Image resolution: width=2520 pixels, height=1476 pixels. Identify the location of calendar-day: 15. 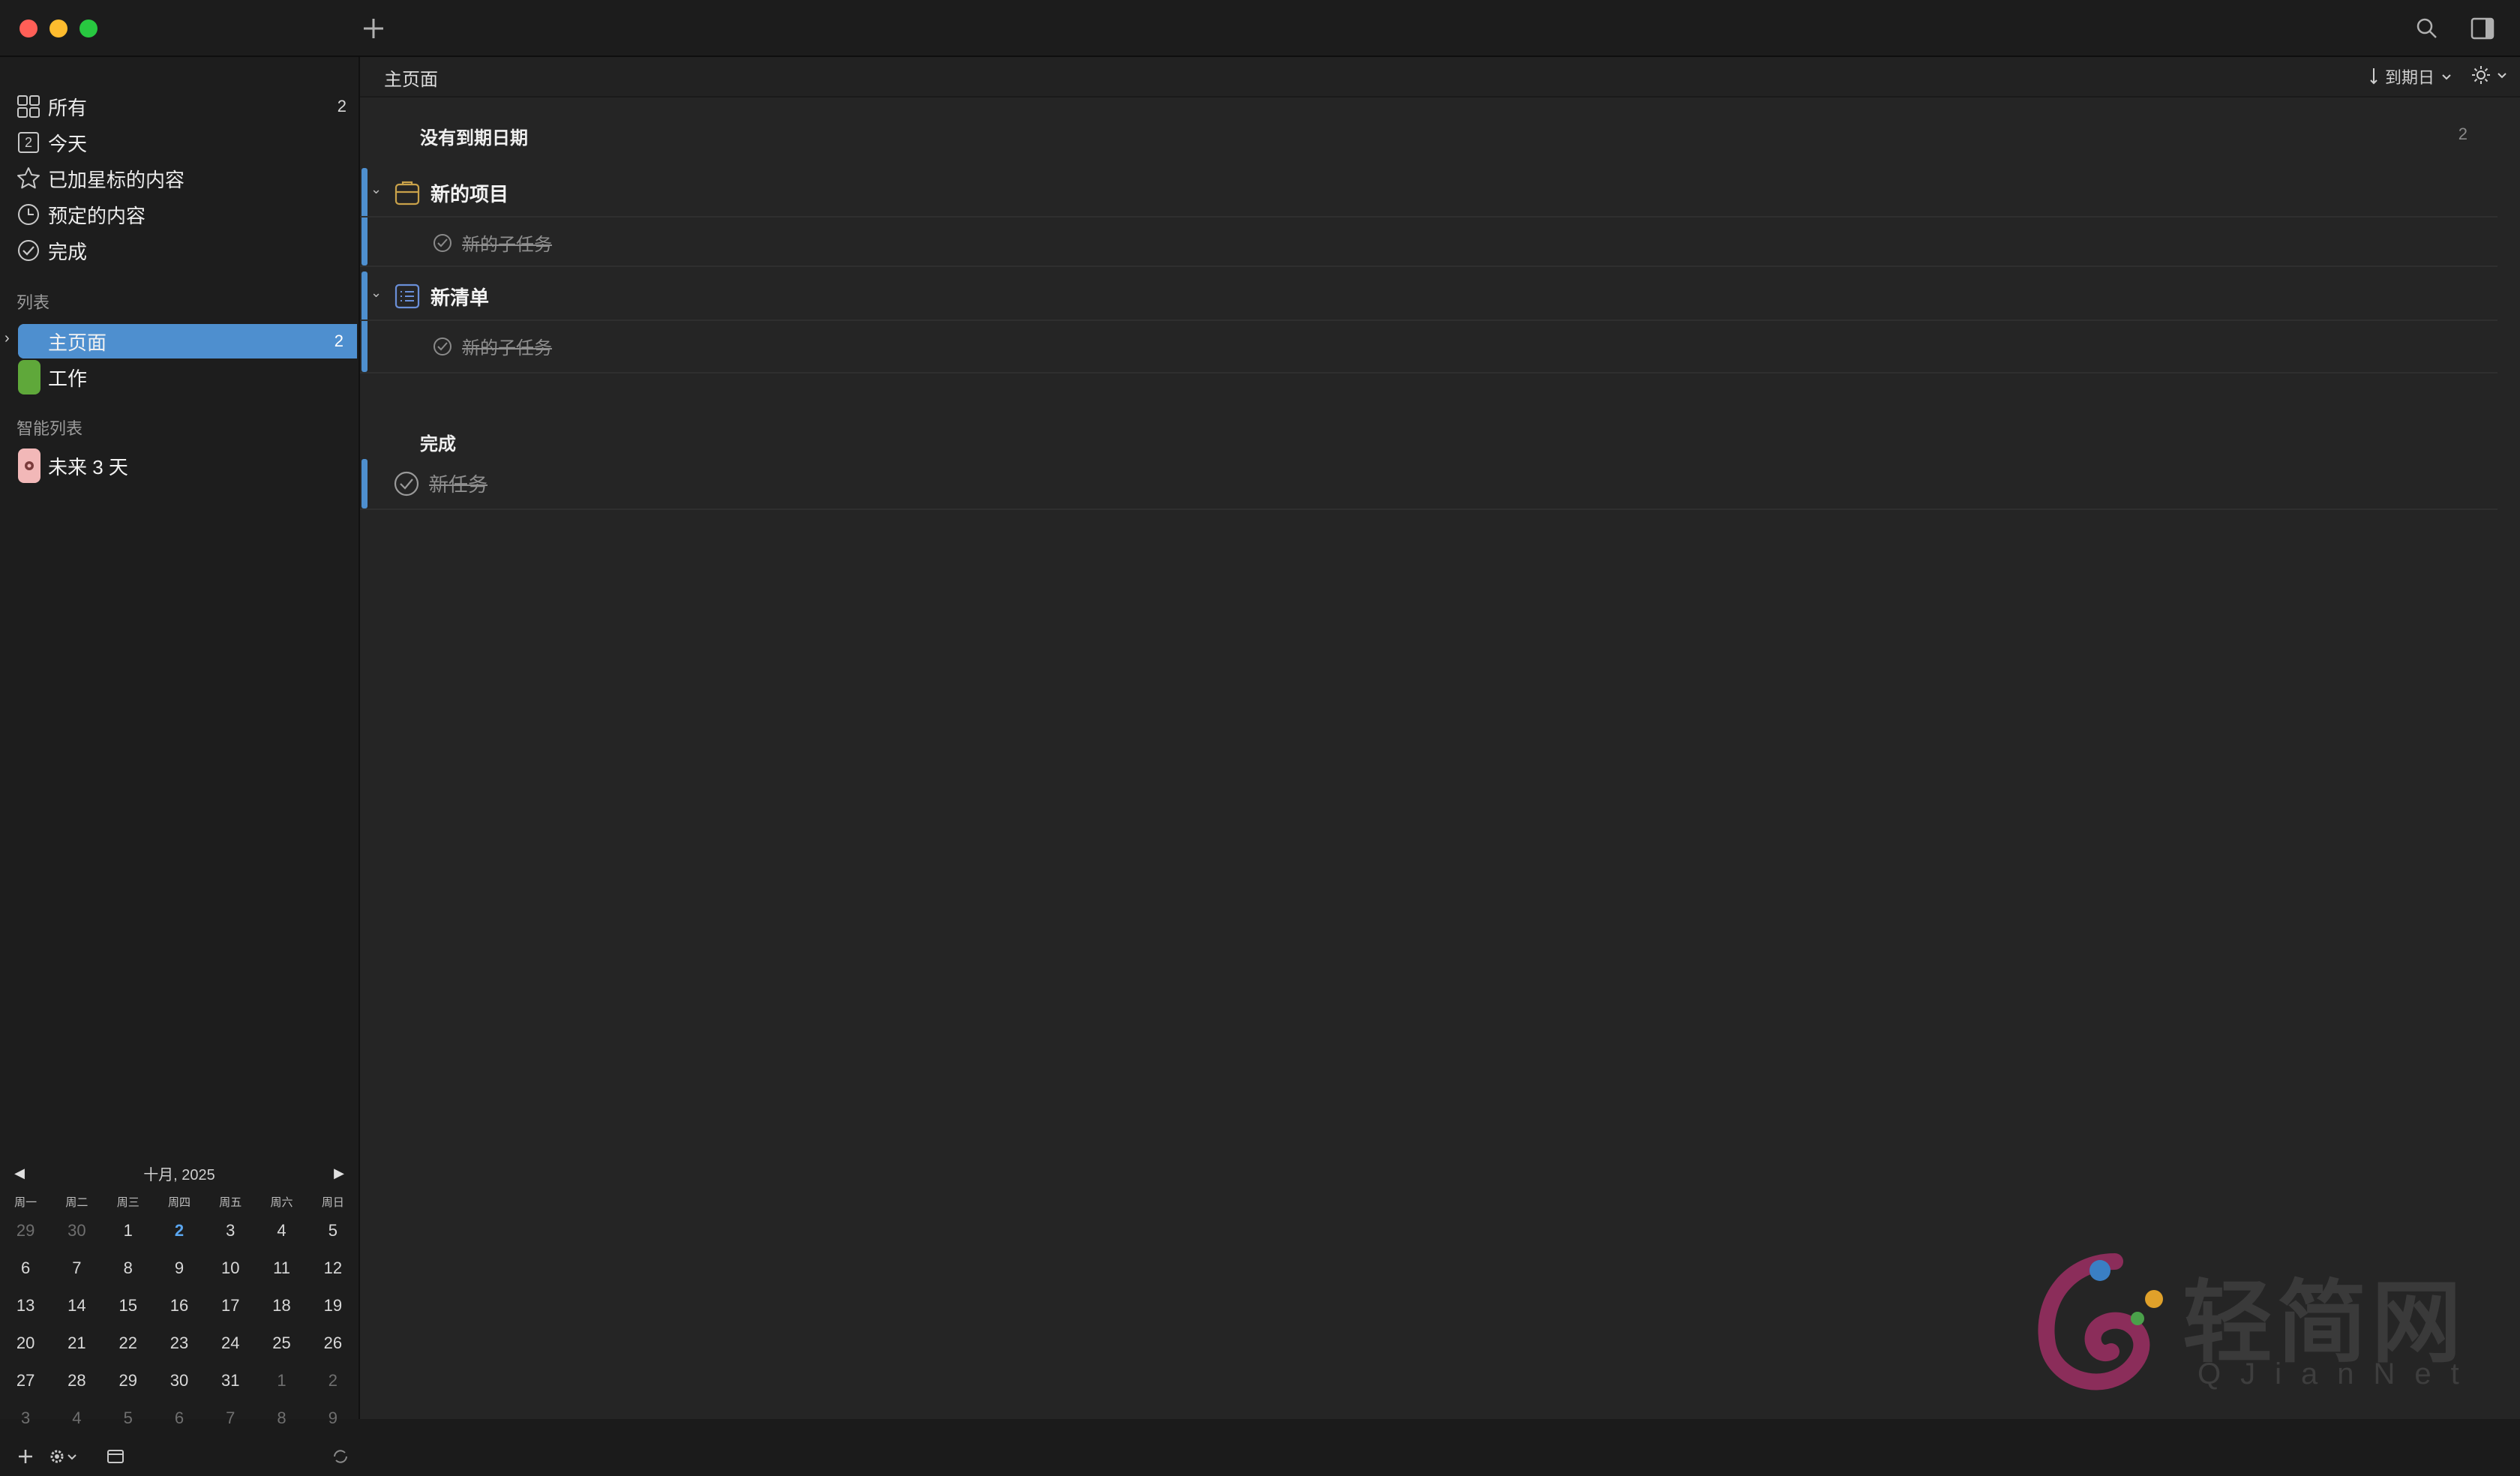
(128, 1306).